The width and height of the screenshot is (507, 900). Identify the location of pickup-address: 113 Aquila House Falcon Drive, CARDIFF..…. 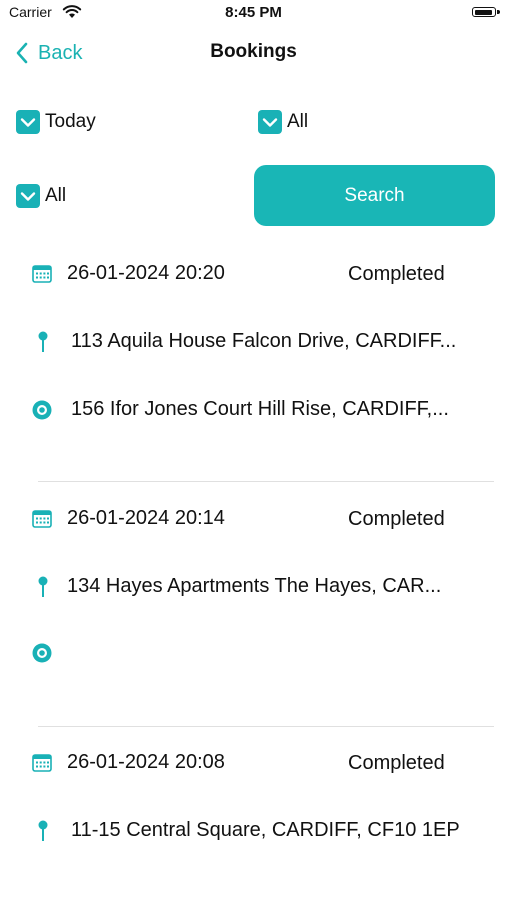
(247, 341).